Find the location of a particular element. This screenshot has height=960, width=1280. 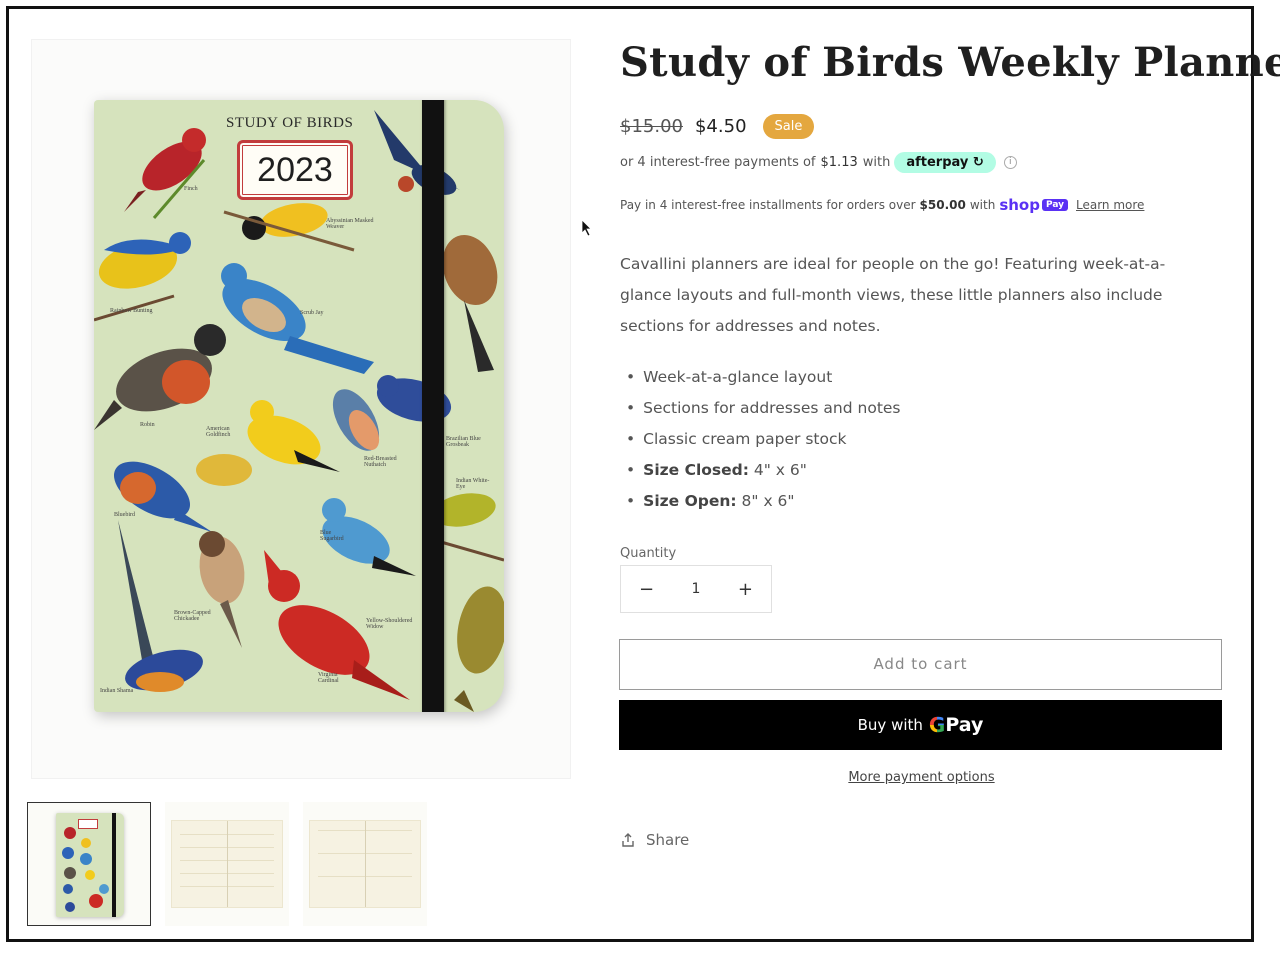

thumbnail-lines is located at coordinates (365, 864).